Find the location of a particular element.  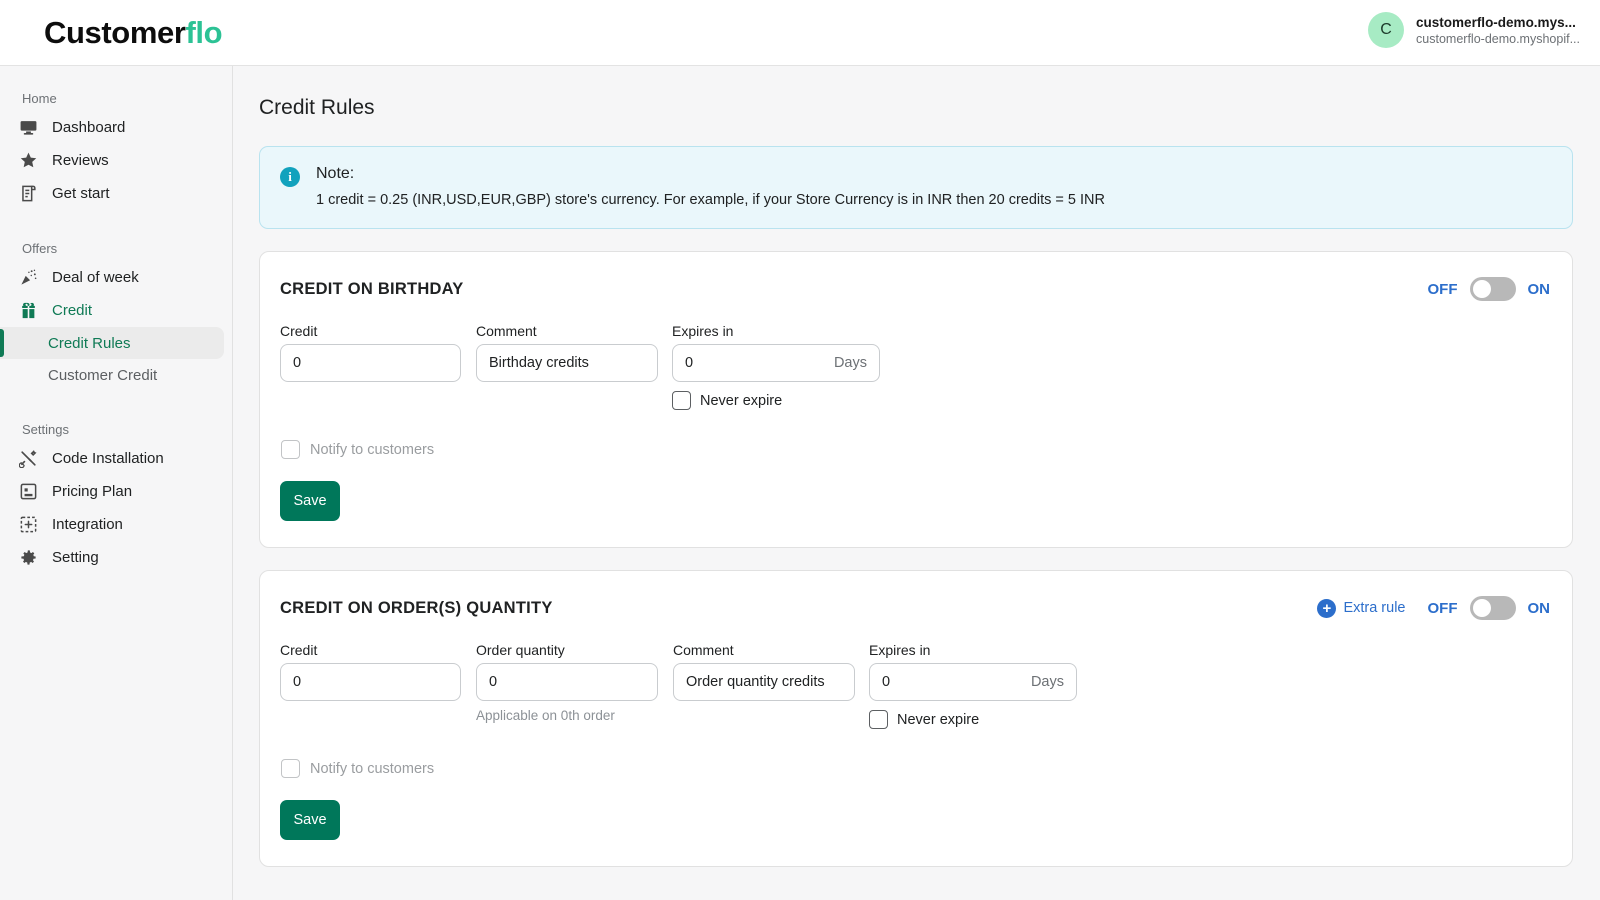

card-header-actions: + Extra rule OFF ON is located at coordinates (1433, 608).